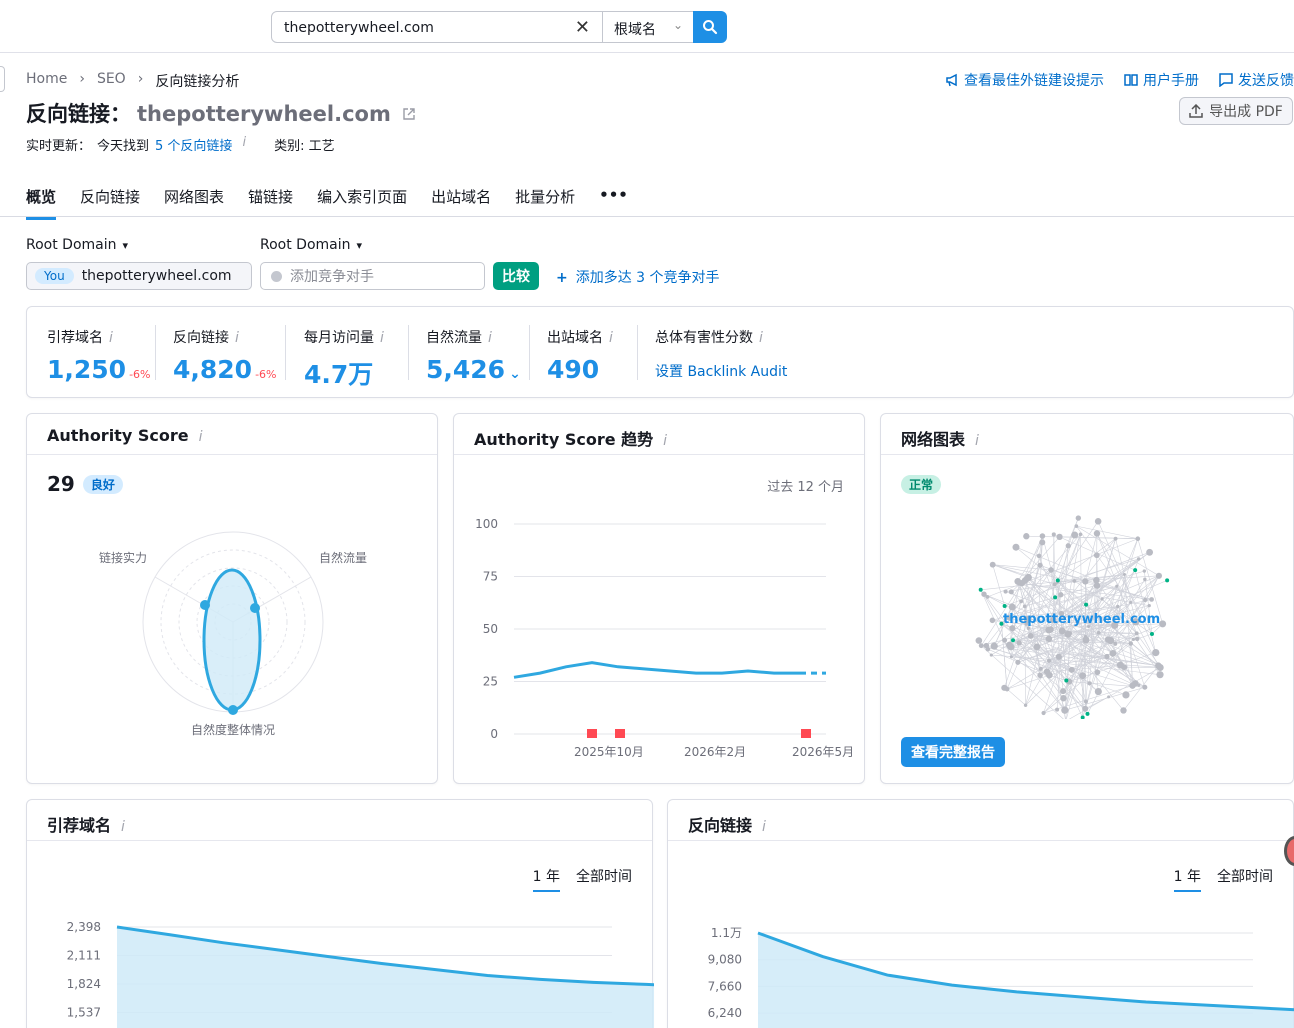 This screenshot has height=1028, width=1294. What do you see at coordinates (710, 27) in the screenshot?
I see `search-button` at bounding box center [710, 27].